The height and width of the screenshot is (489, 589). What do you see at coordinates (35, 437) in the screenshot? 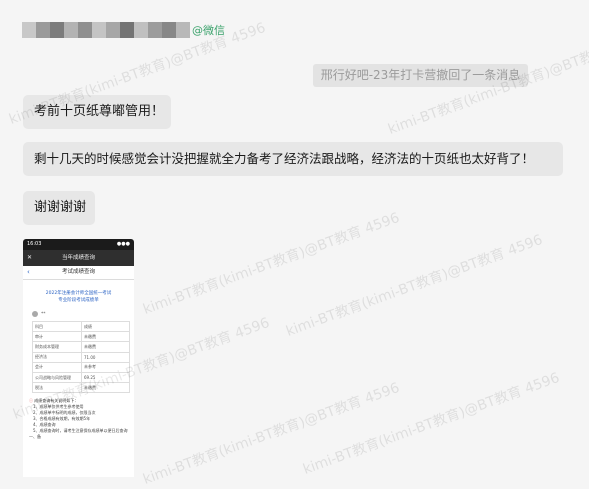
I see `score-notes-tail: 一、备` at bounding box center [35, 437].